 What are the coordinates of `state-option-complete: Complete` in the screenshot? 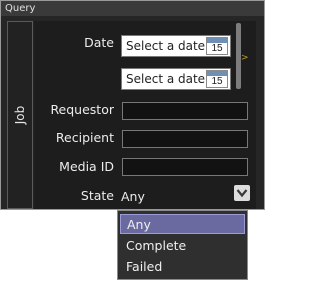 It's located at (182, 246).